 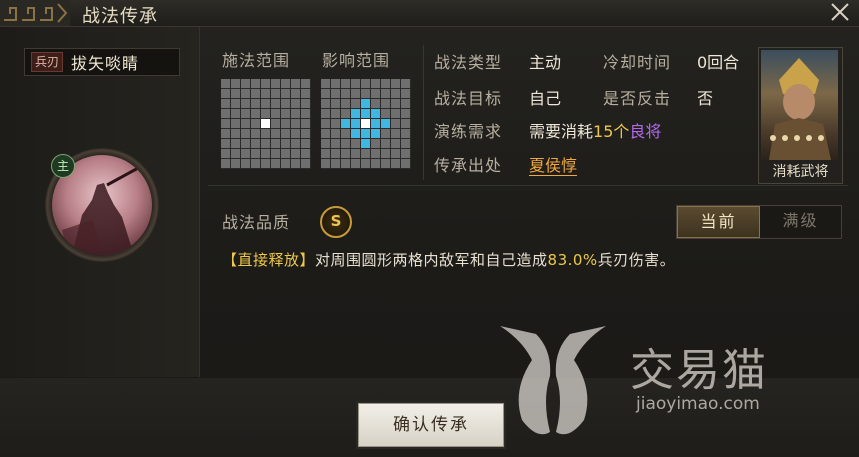 What do you see at coordinates (429, 13) in the screenshot?
I see `dialog-header: 战法传承` at bounding box center [429, 13].